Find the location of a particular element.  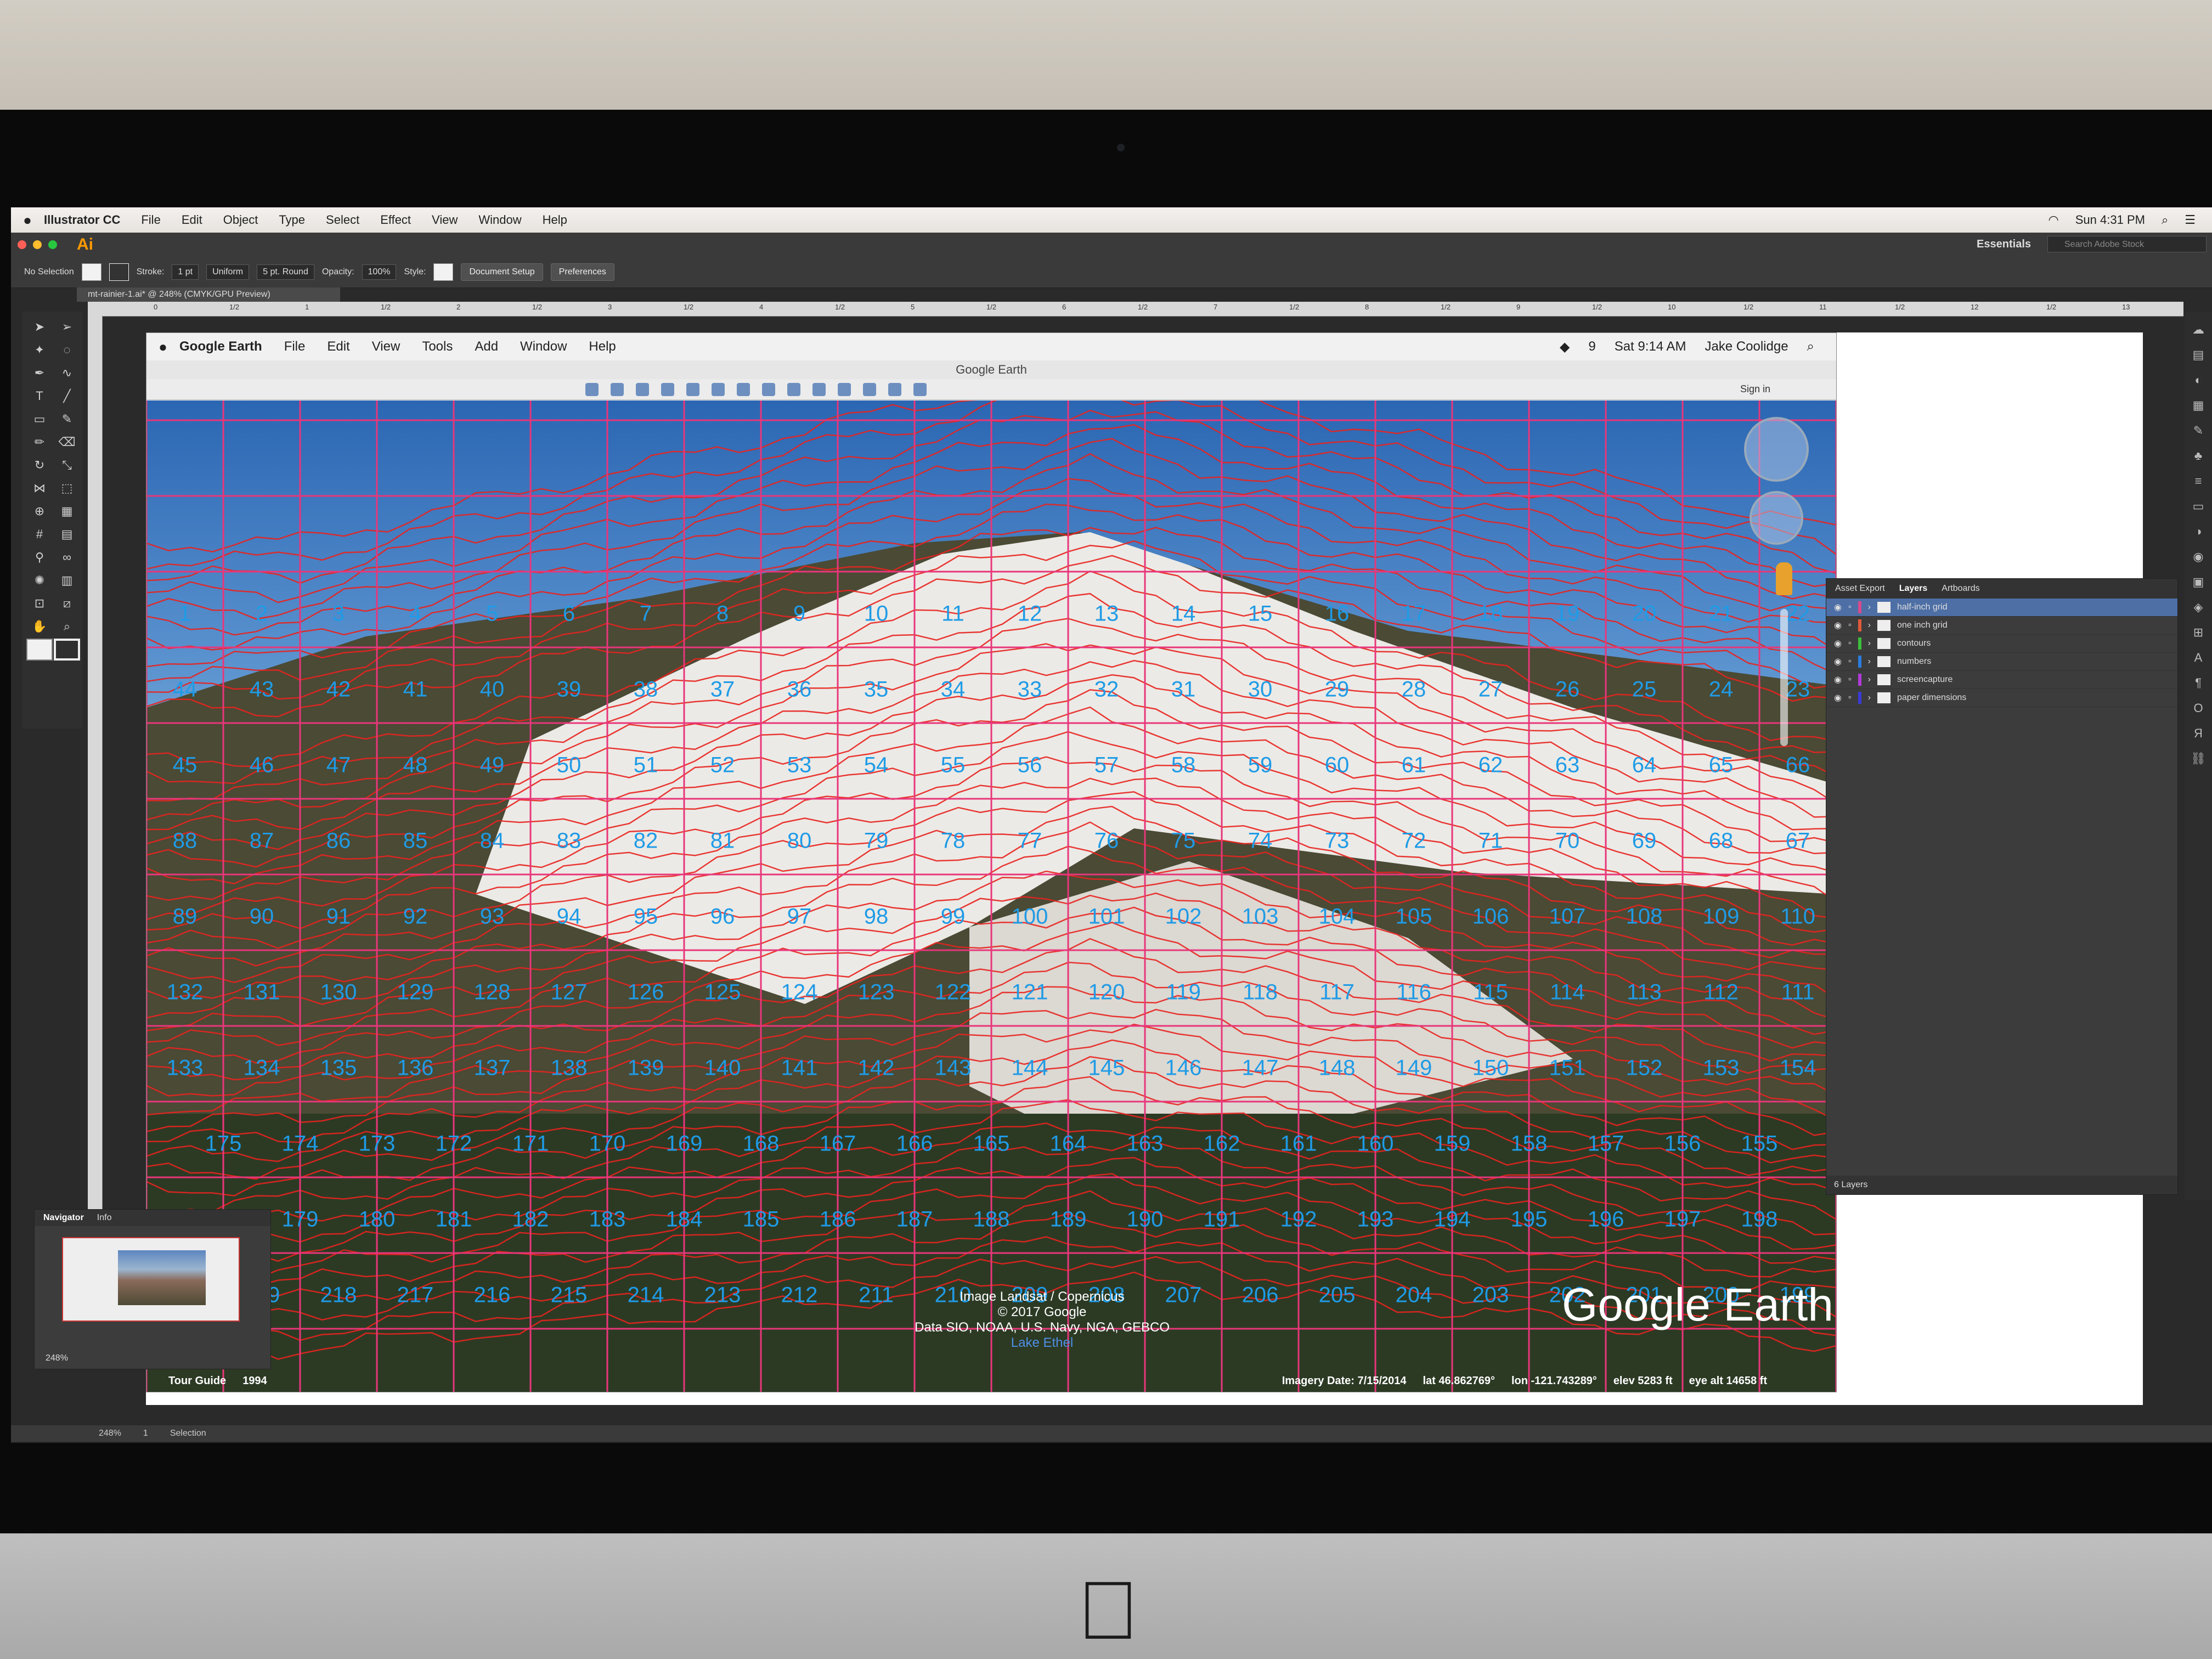

curvature-tool-icon: ∿ is located at coordinates (67, 373).